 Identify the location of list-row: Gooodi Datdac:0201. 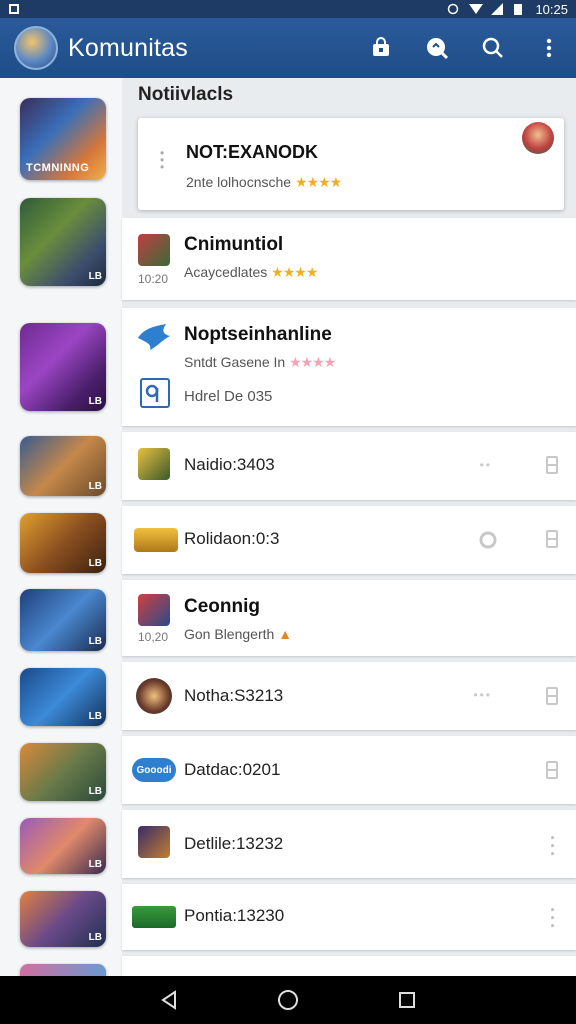
(349, 770).